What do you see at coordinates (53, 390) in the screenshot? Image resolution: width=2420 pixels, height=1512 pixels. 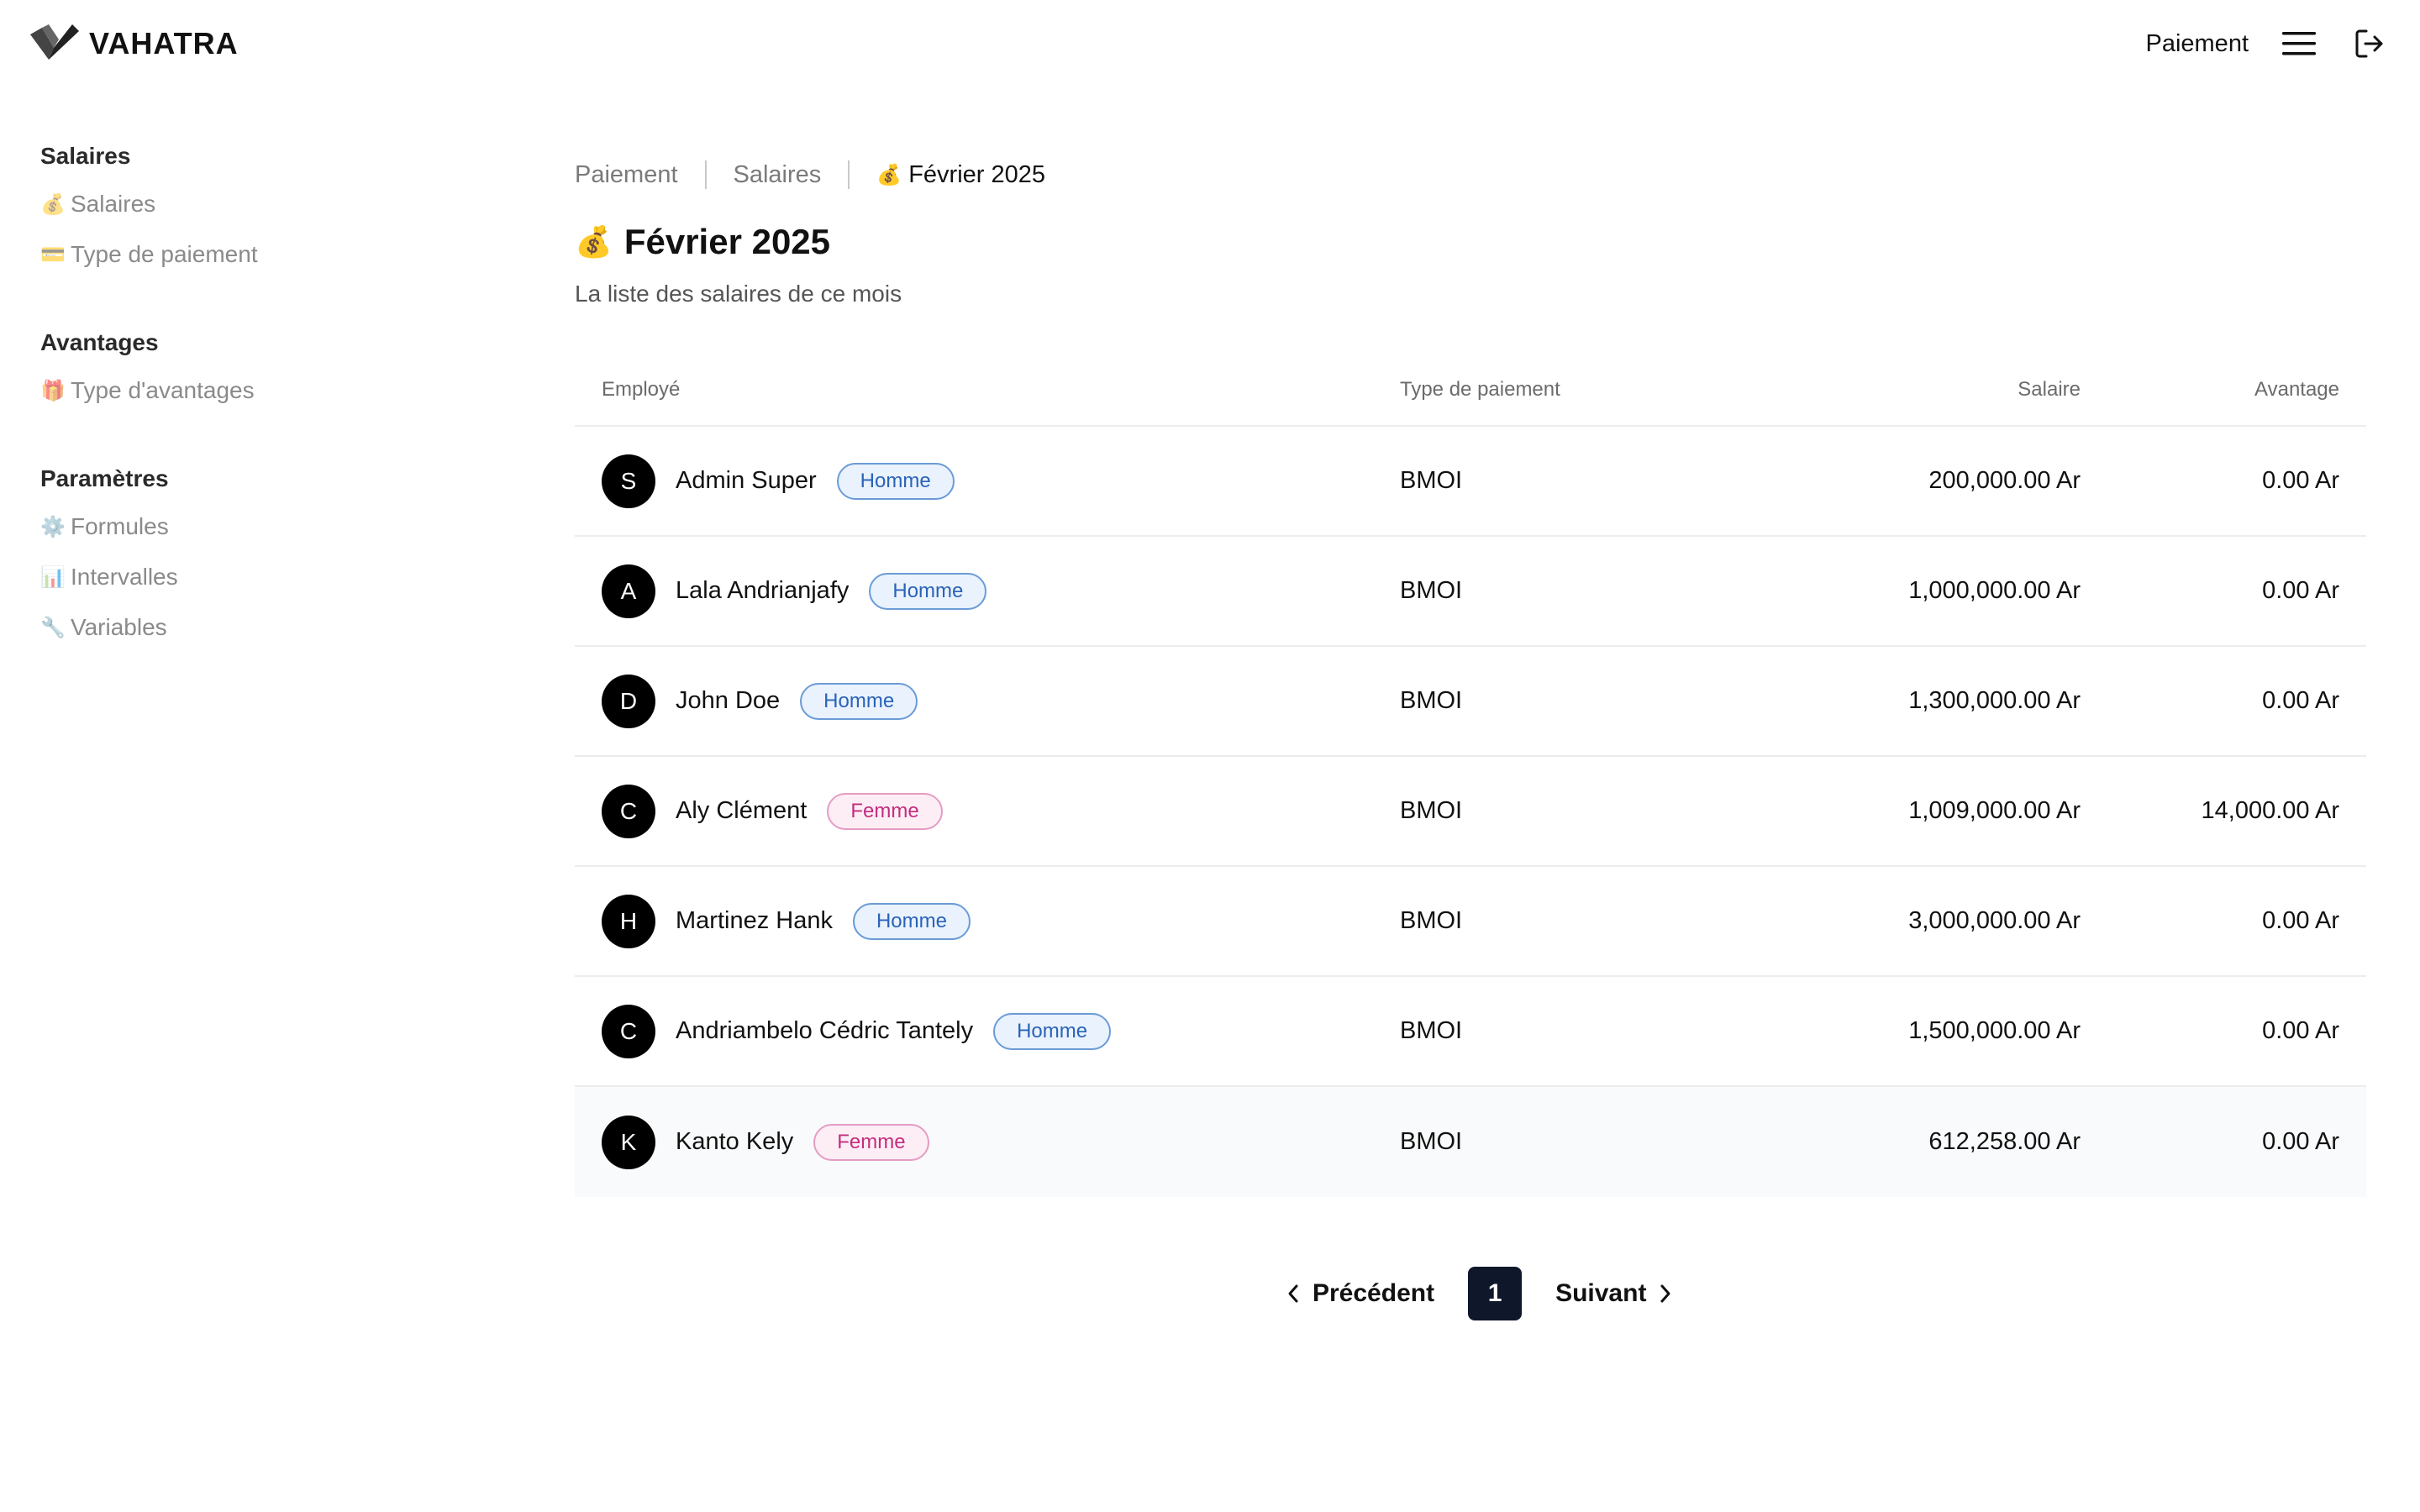 I see `gift-icon: 🎁` at bounding box center [53, 390].